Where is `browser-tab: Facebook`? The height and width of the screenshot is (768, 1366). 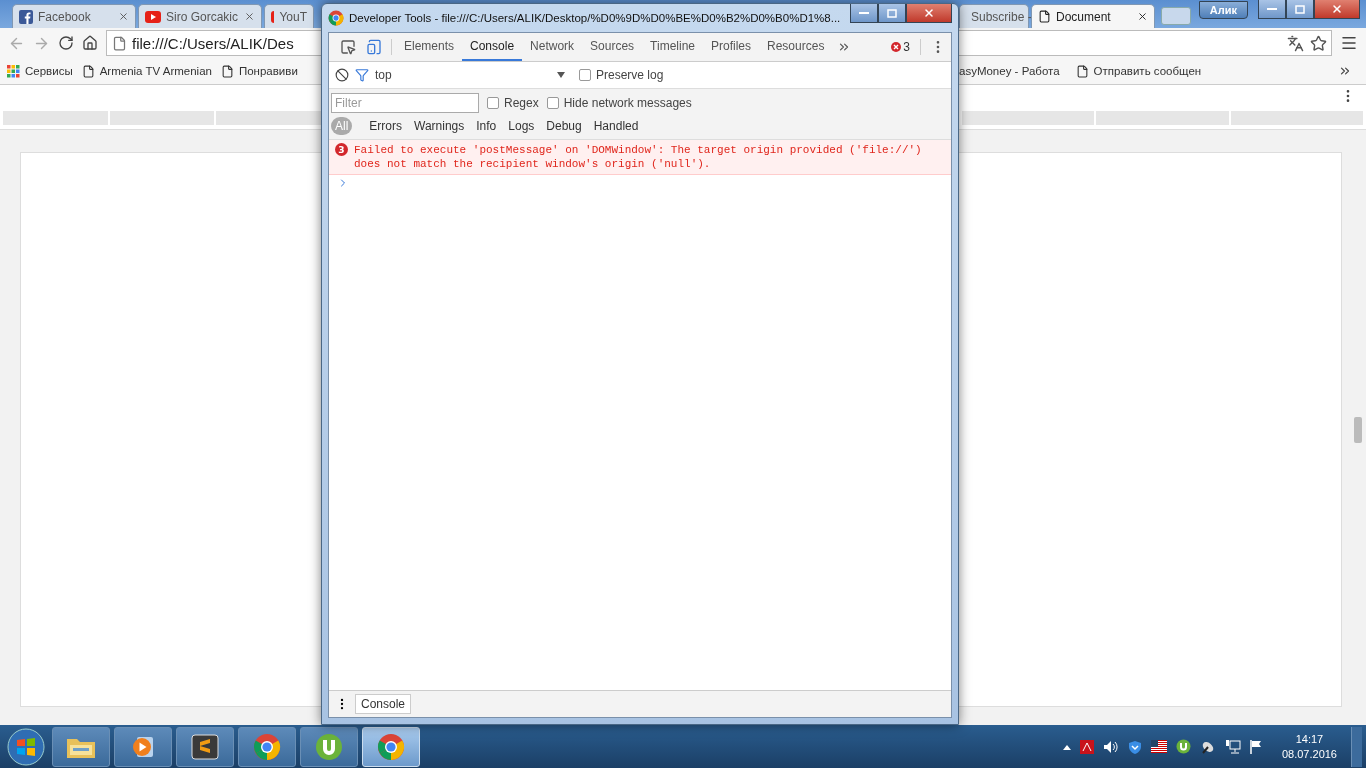 browser-tab: Facebook is located at coordinates (74, 16).